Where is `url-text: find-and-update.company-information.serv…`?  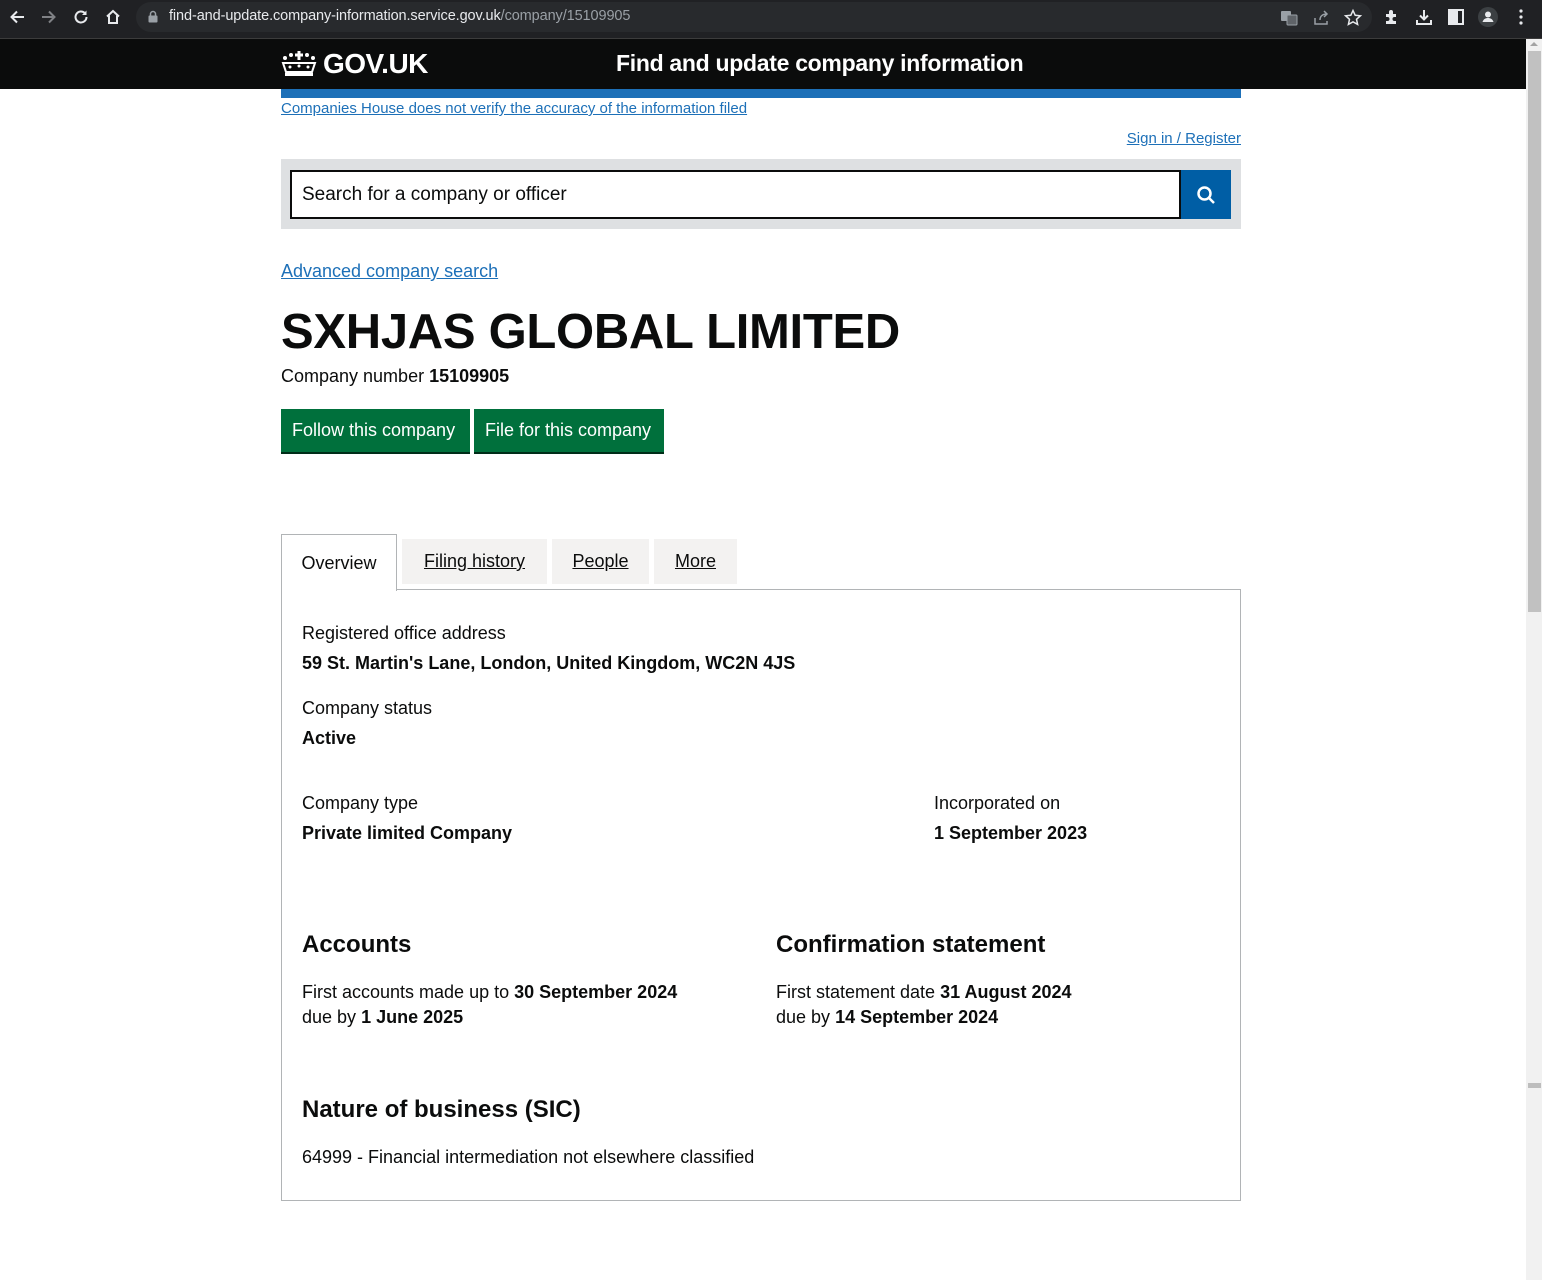 url-text: find-and-update.company-information.serv… is located at coordinates (399, 16).